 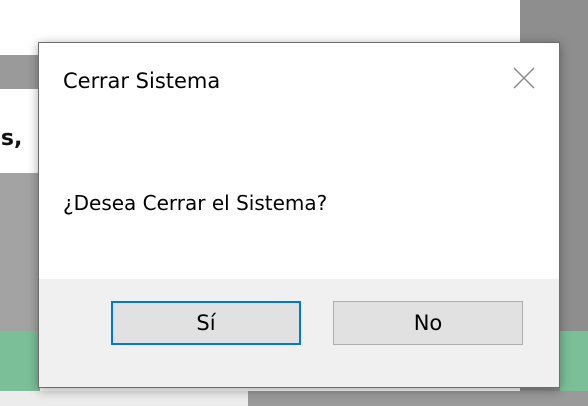 I want to click on dialog-message: ¿Desea Cerrar el Sistema?, so click(x=195, y=203).